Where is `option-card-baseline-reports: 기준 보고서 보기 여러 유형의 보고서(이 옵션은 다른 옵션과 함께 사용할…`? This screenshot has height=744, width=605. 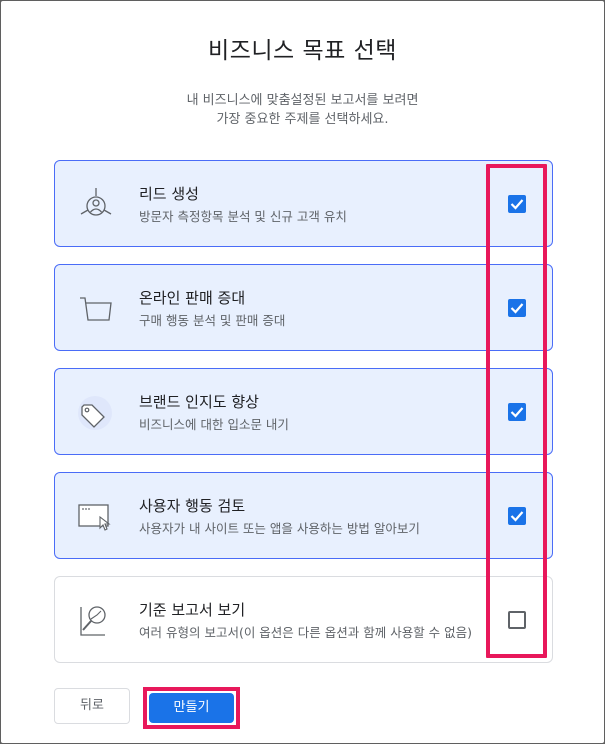
option-card-baseline-reports: 기준 보고서 보기 여러 유형의 보고서(이 옵션은 다른 옵션과 함께 사용할… is located at coordinates (303, 619).